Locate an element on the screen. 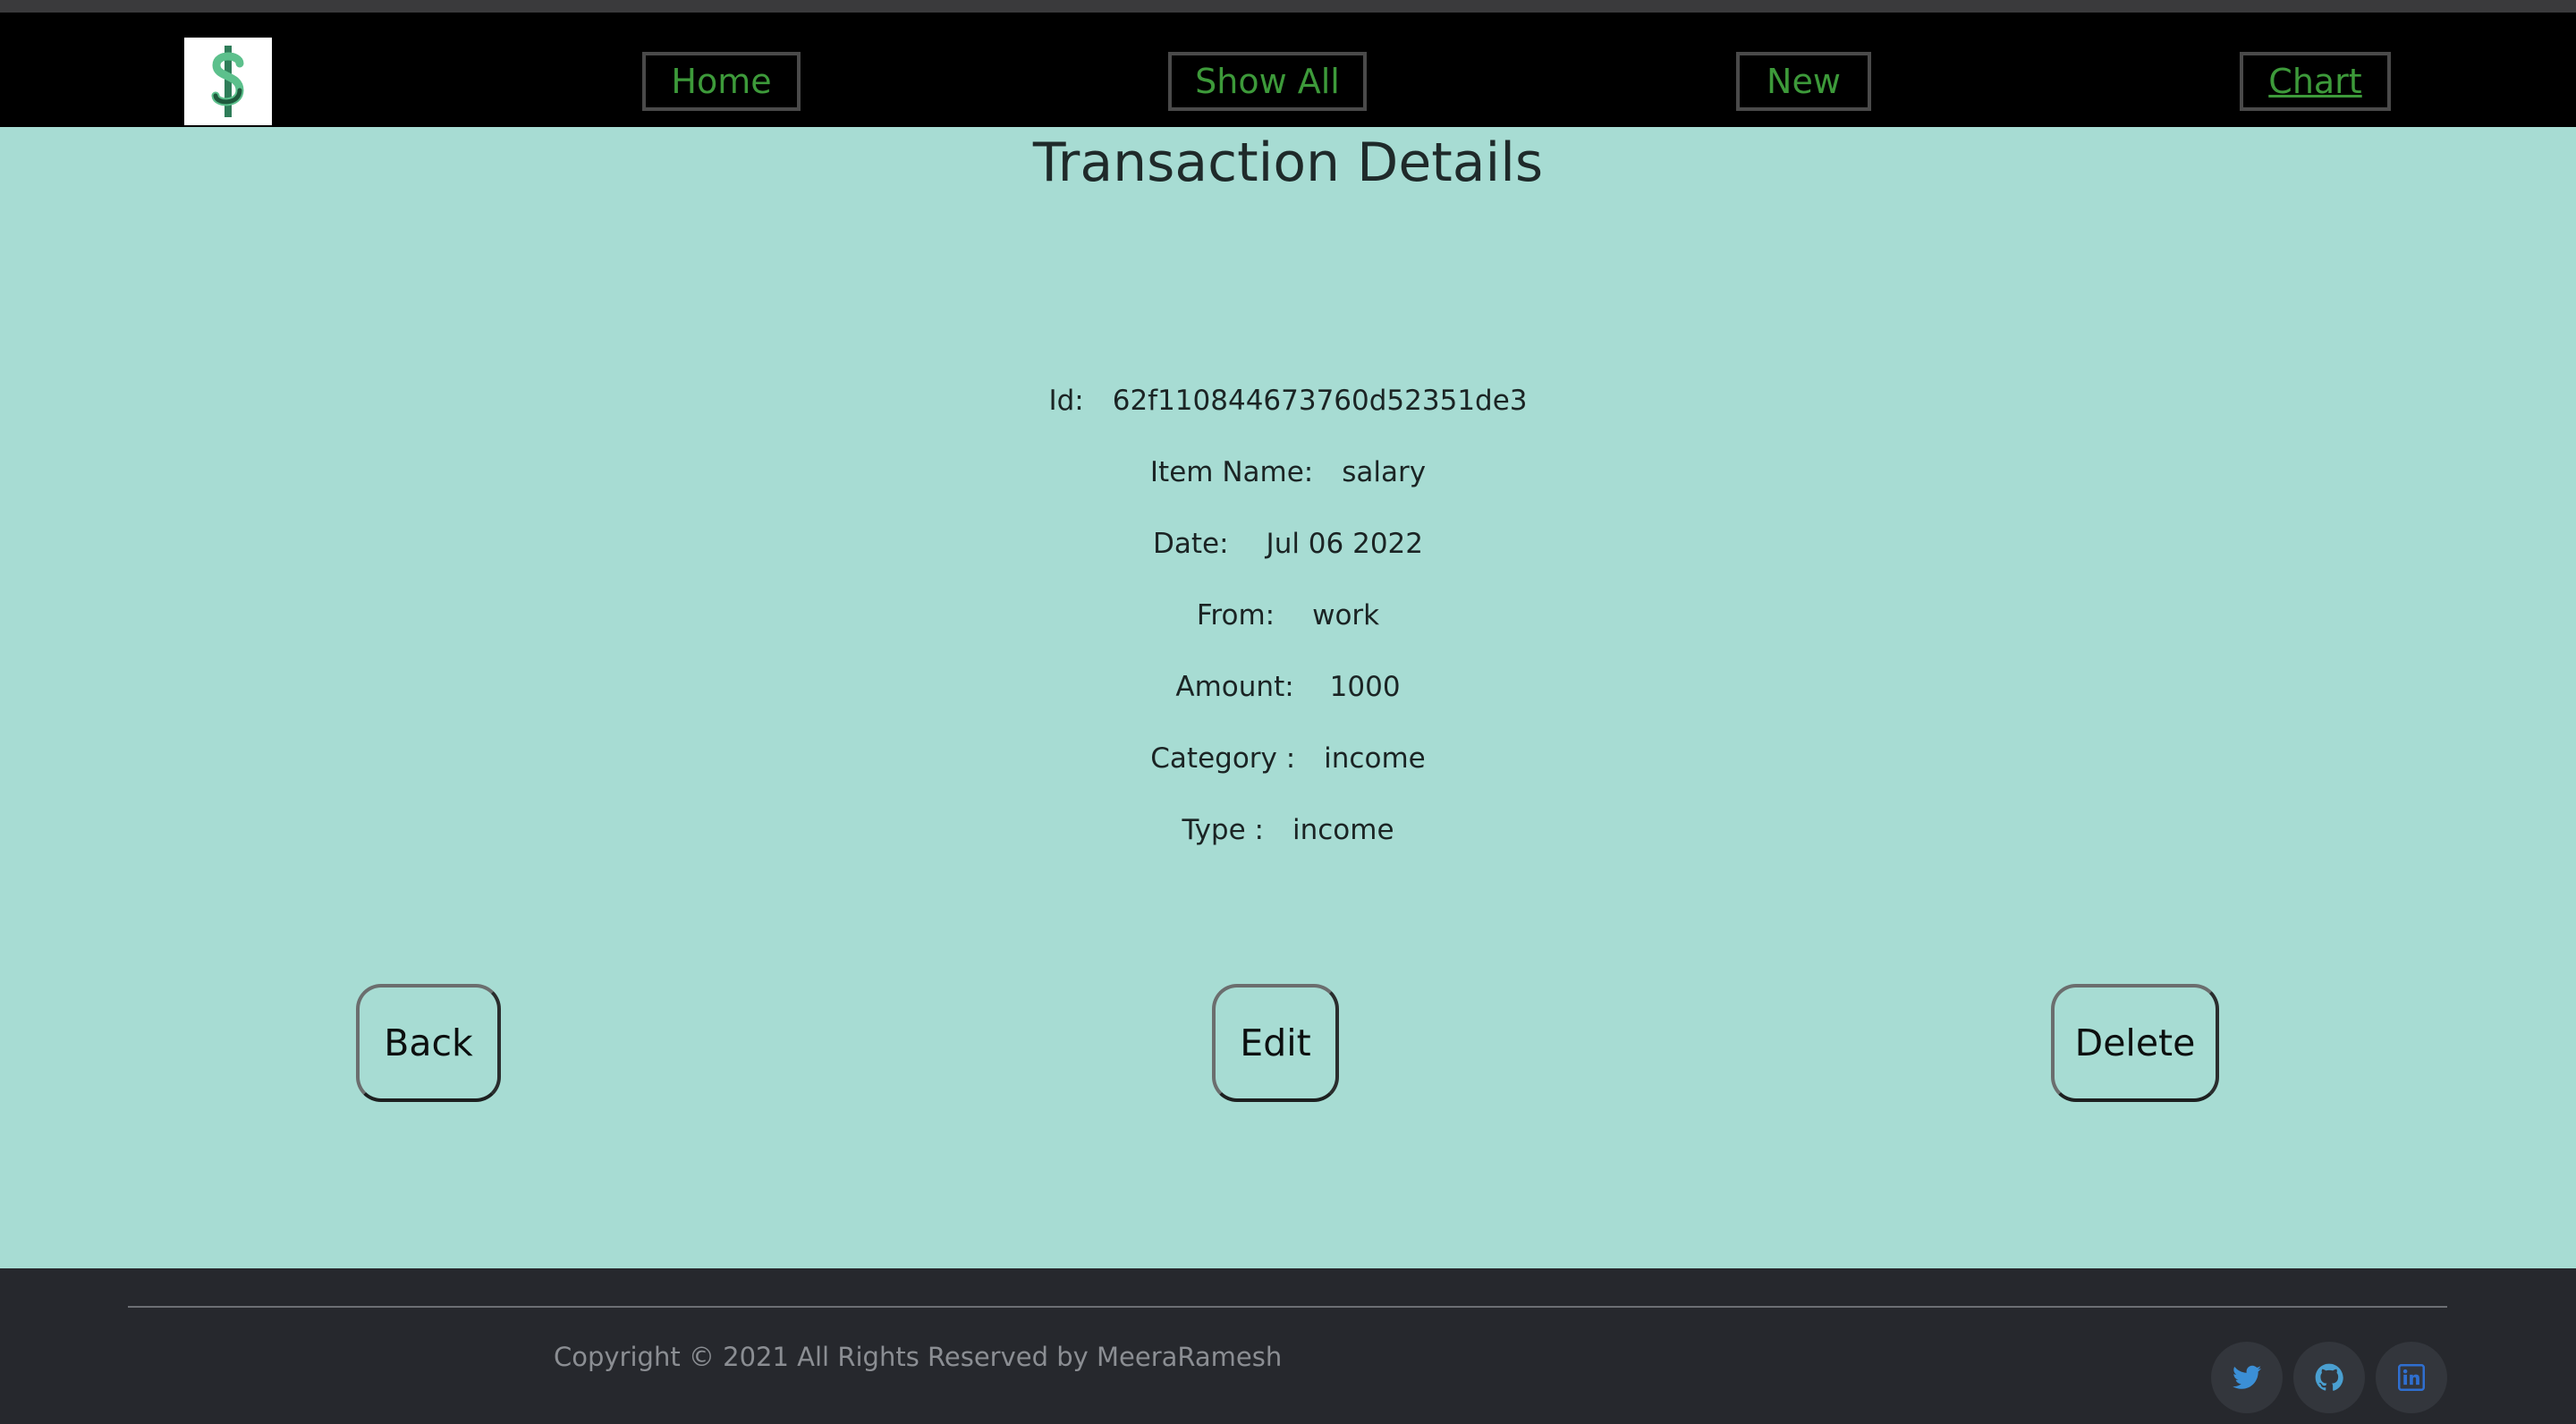 This screenshot has height=1424, width=2576. detail-value: 62f110844673760d52351de3 is located at coordinates (1320, 401).